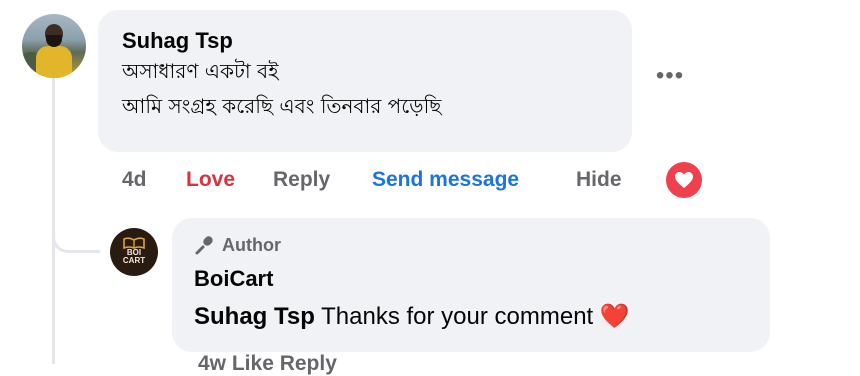 This screenshot has width=860, height=376. What do you see at coordinates (482, 245) in the screenshot?
I see `author-badge: Author` at bounding box center [482, 245].